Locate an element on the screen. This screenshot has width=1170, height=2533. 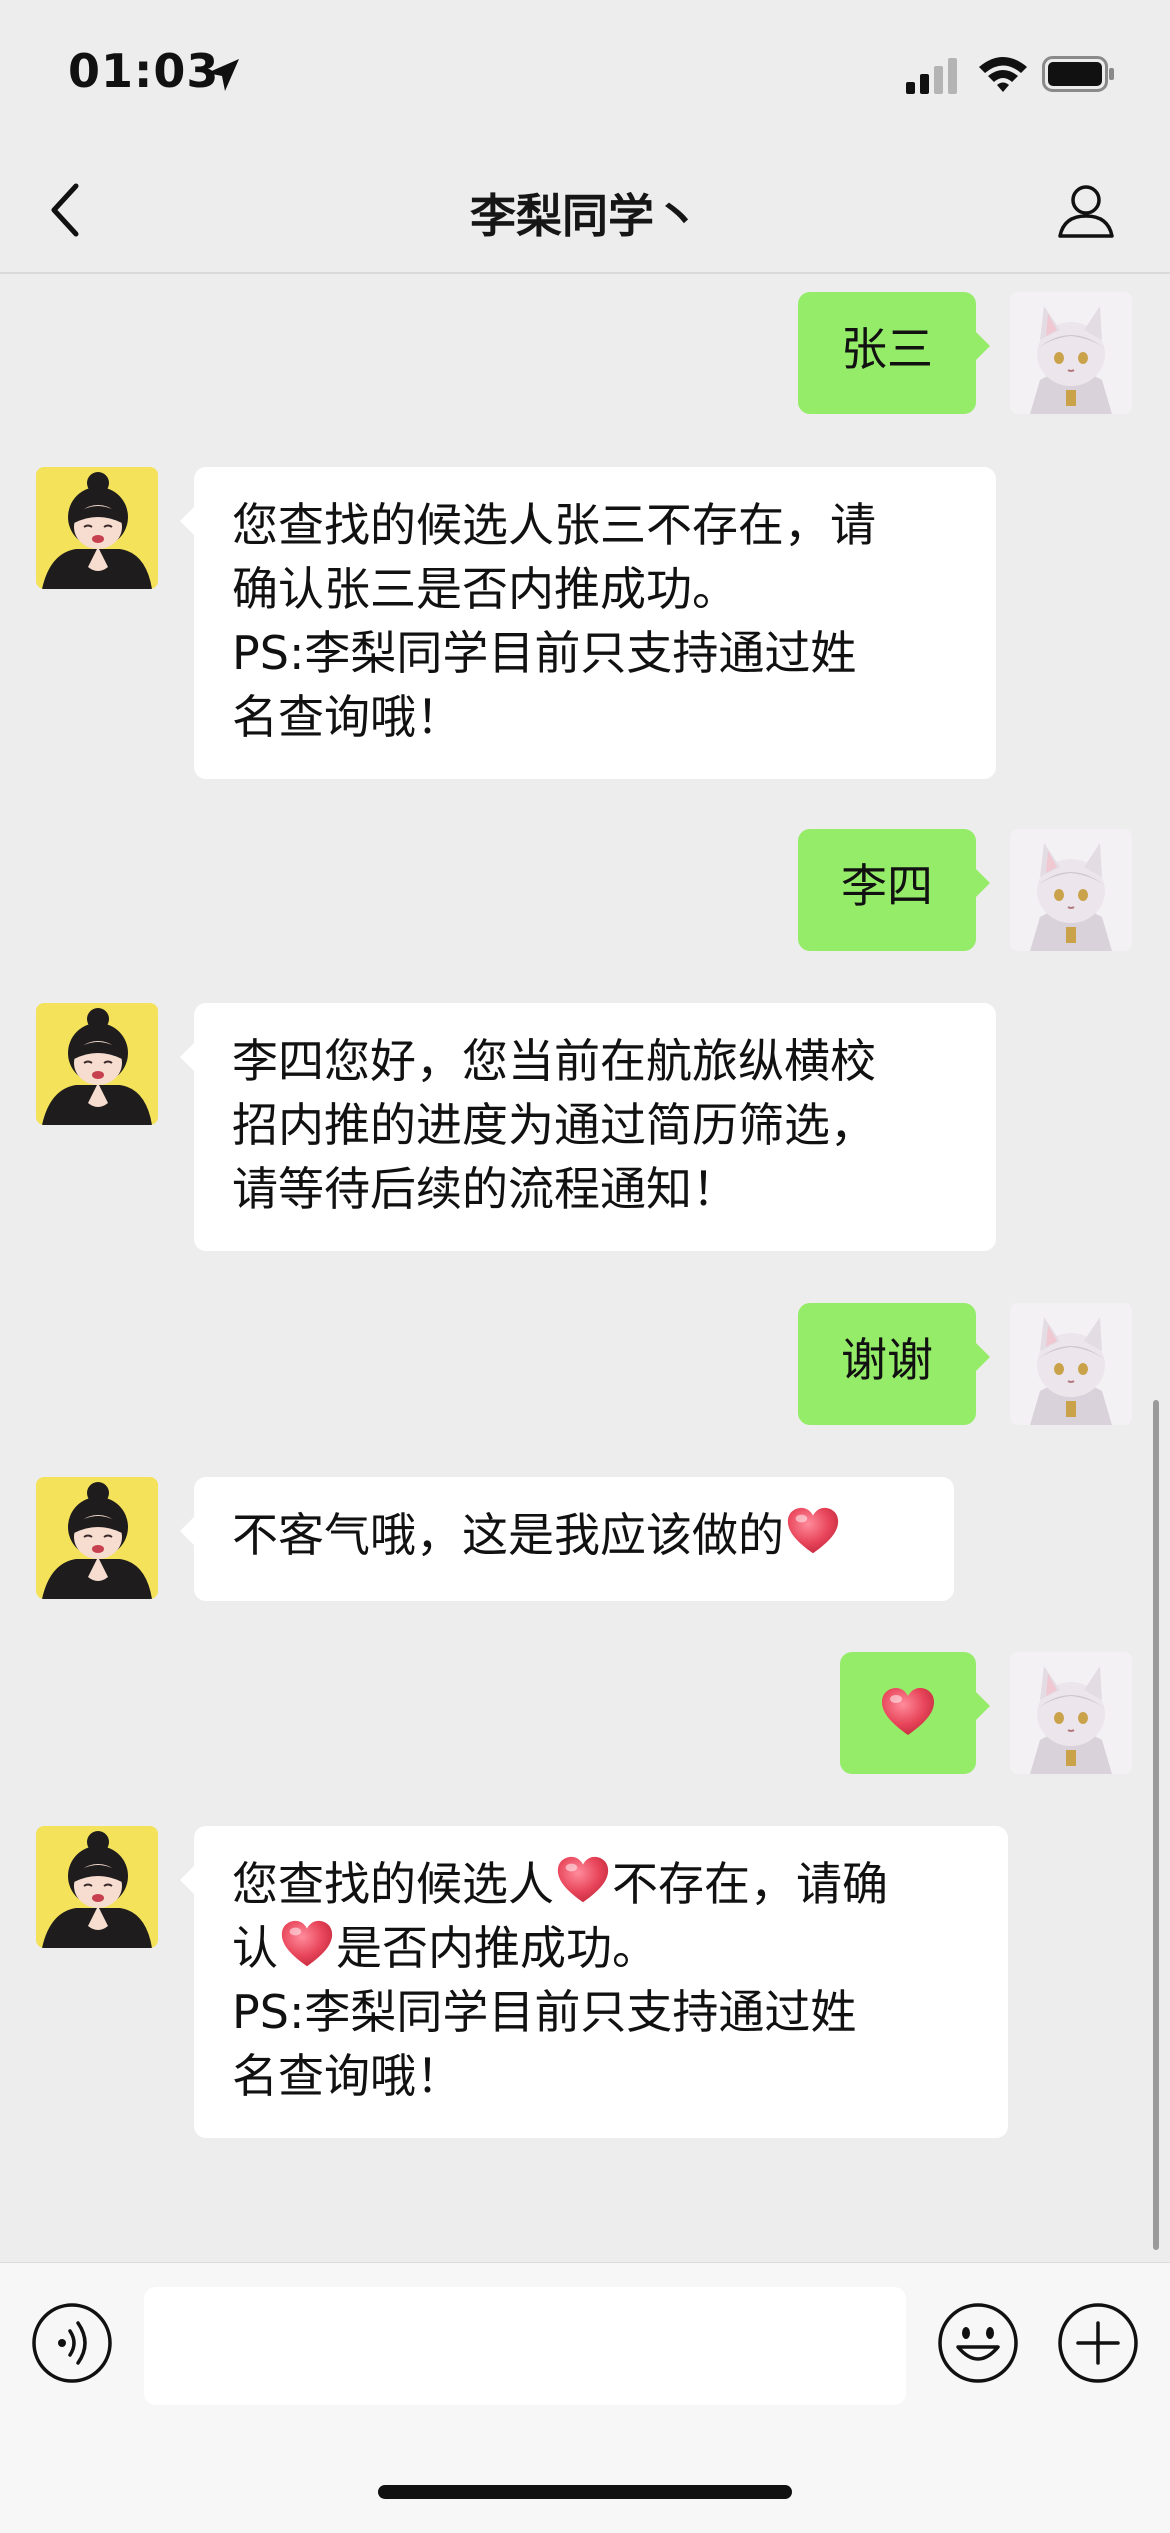
message-text: 您查找的候选人 is located at coordinates (393, 1884).